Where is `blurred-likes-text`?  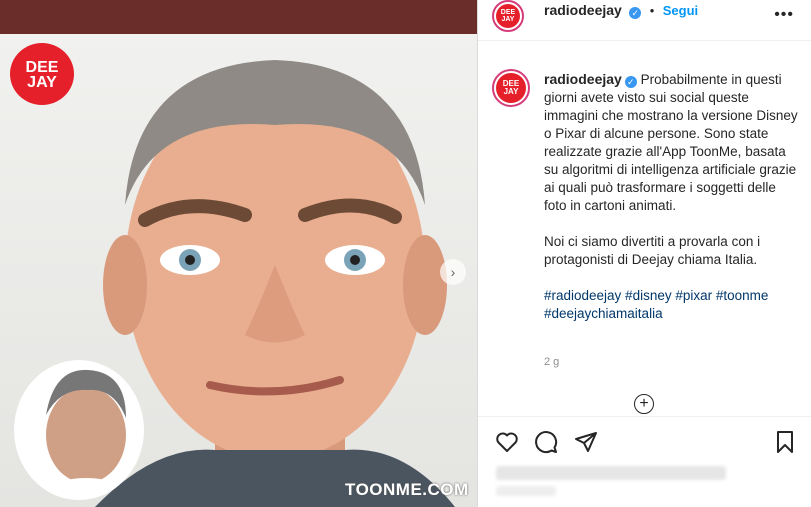
blurred-likes-text is located at coordinates (611, 473).